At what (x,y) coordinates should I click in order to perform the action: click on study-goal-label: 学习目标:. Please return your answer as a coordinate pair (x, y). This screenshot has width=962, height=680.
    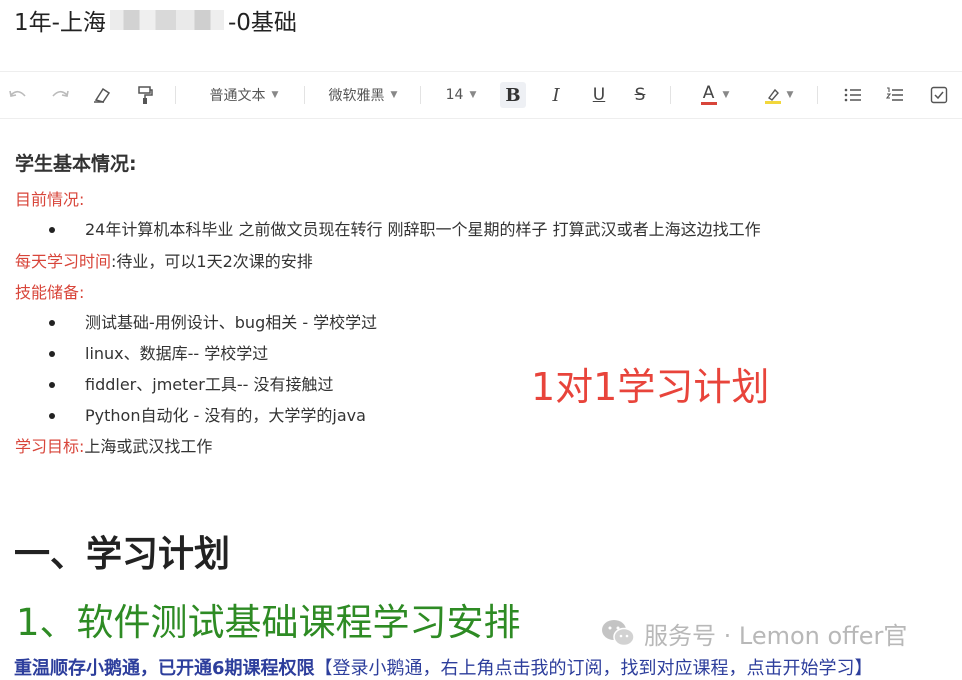
    Looking at the image, I should click on (50, 446).